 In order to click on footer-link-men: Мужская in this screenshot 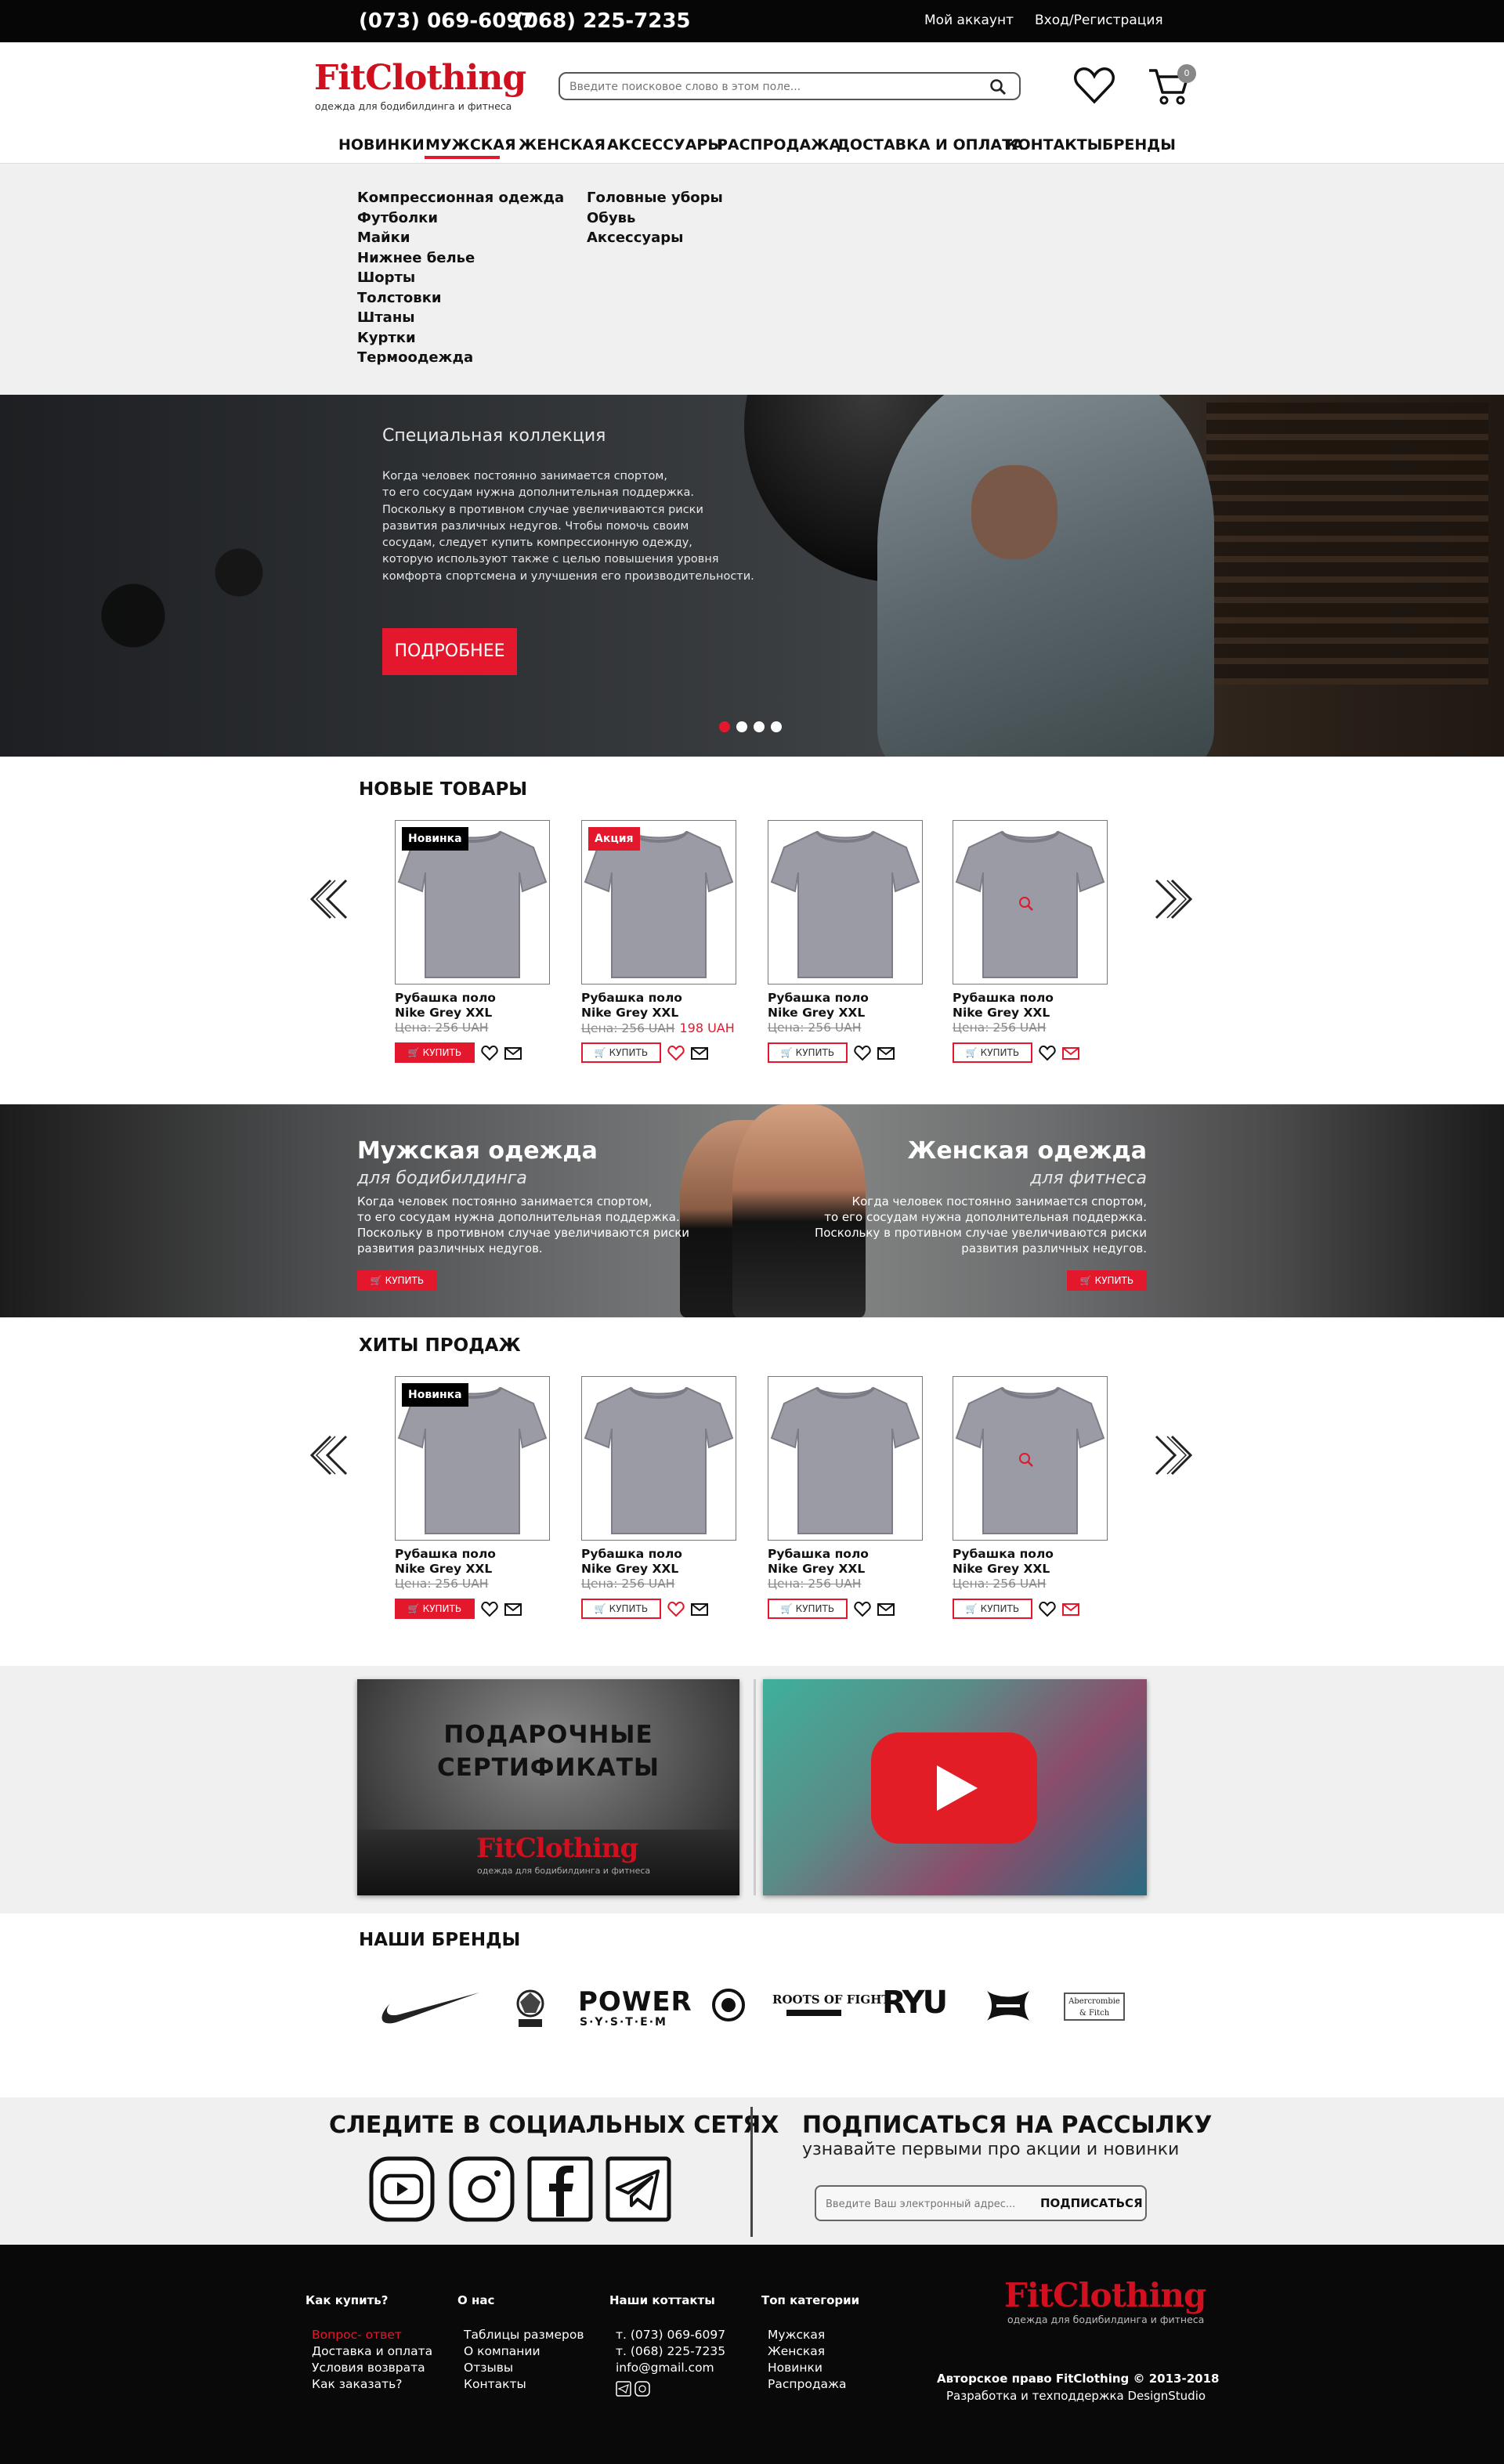, I will do `click(796, 2335)`.